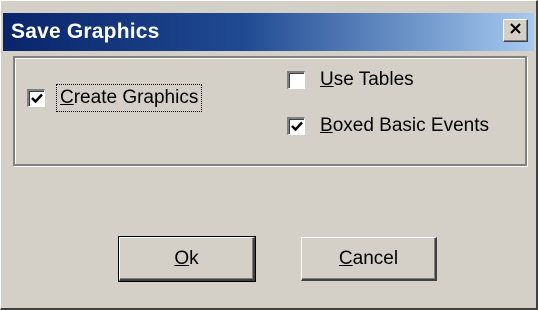 This screenshot has width=538, height=310. Describe the element at coordinates (182, 258) in the screenshot. I see `ok-mnemonic: O` at that location.